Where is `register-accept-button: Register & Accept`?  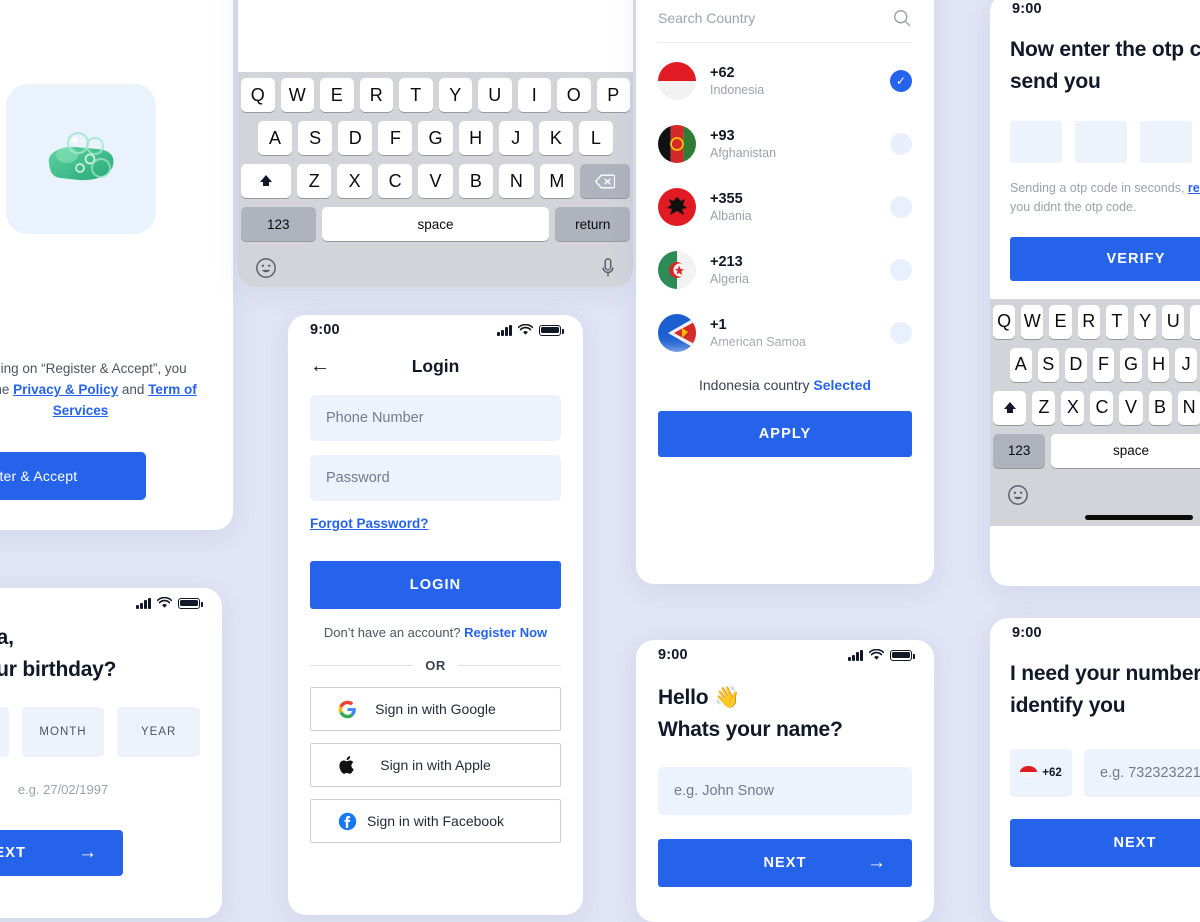 register-accept-button: Register & Accept is located at coordinates (73, 476).